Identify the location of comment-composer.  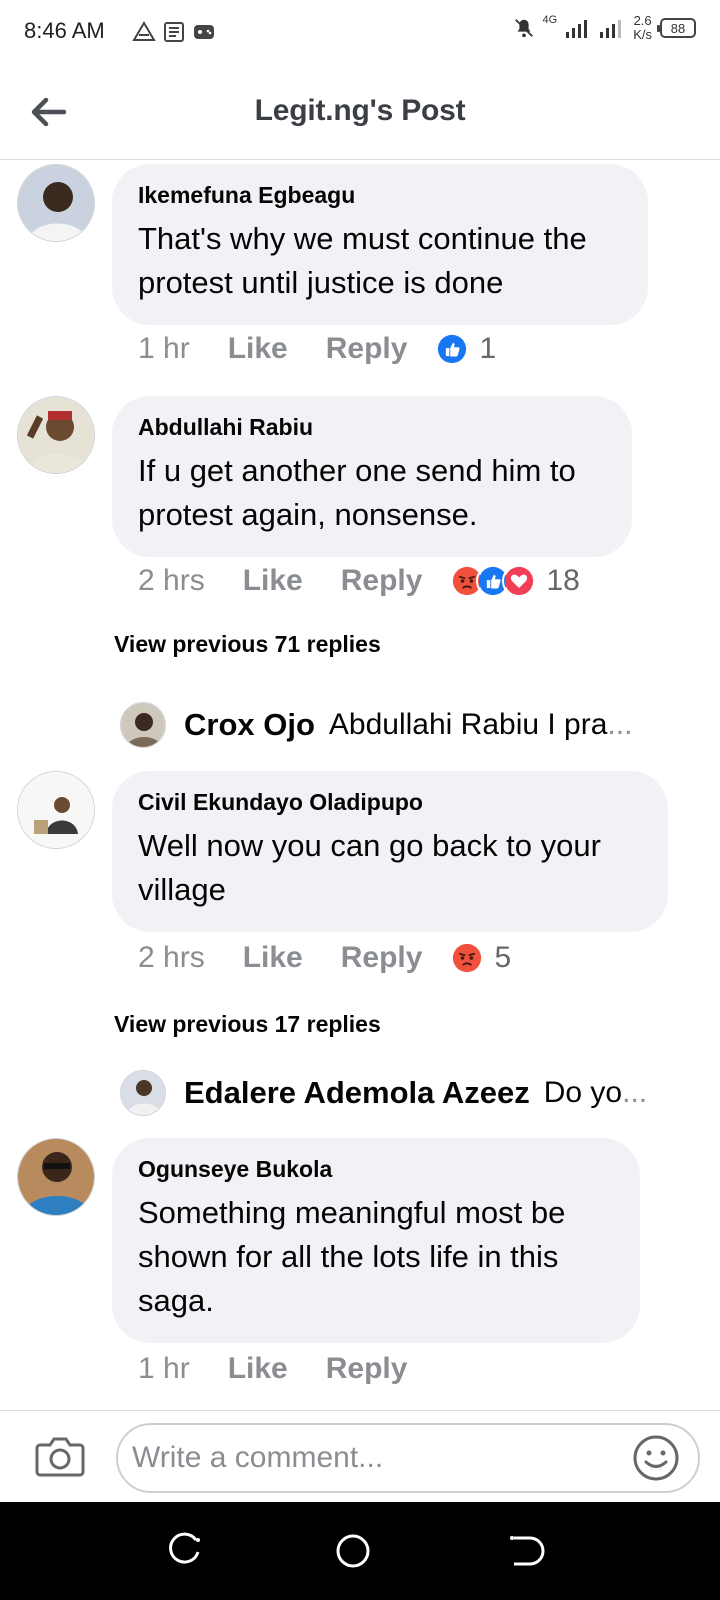
(360, 1456).